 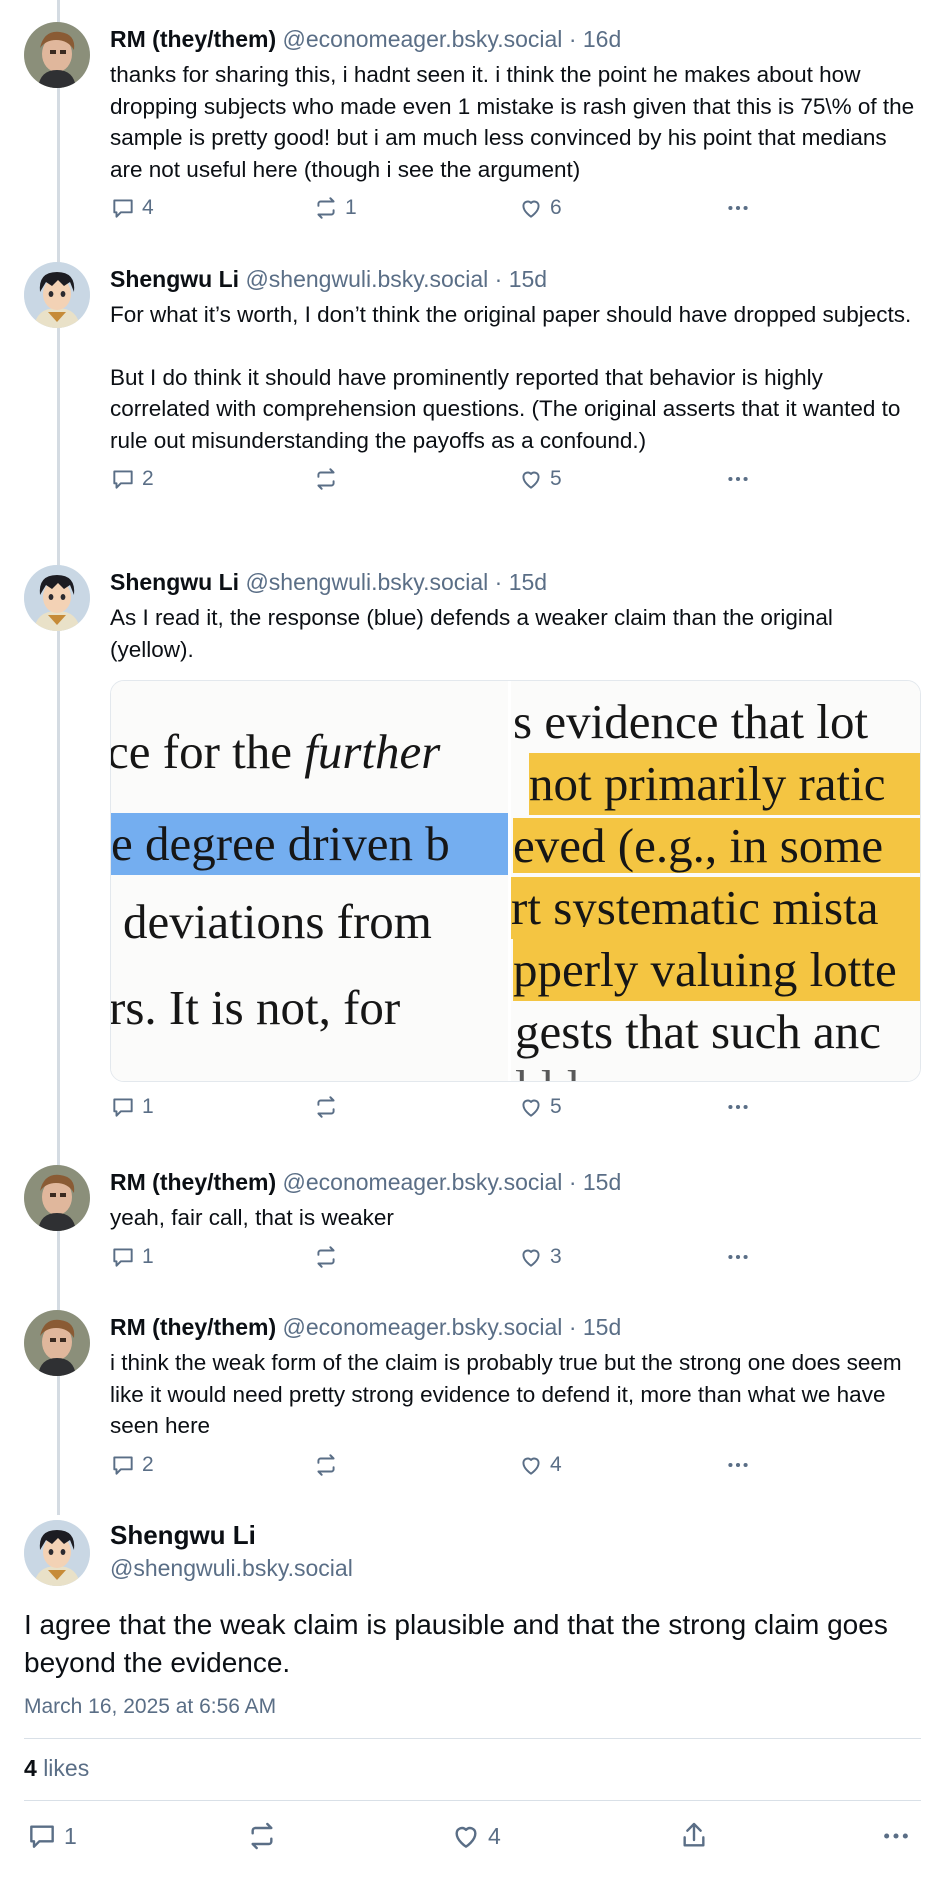 I want to click on like-button: 3, so click(x=540, y=1257).